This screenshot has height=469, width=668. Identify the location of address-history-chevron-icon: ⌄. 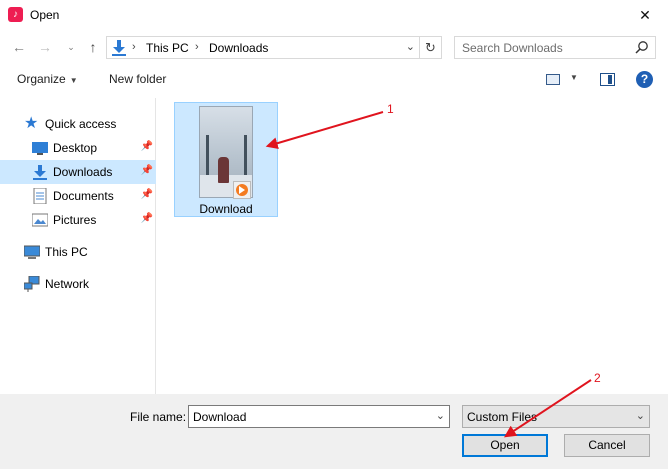
(410, 46).